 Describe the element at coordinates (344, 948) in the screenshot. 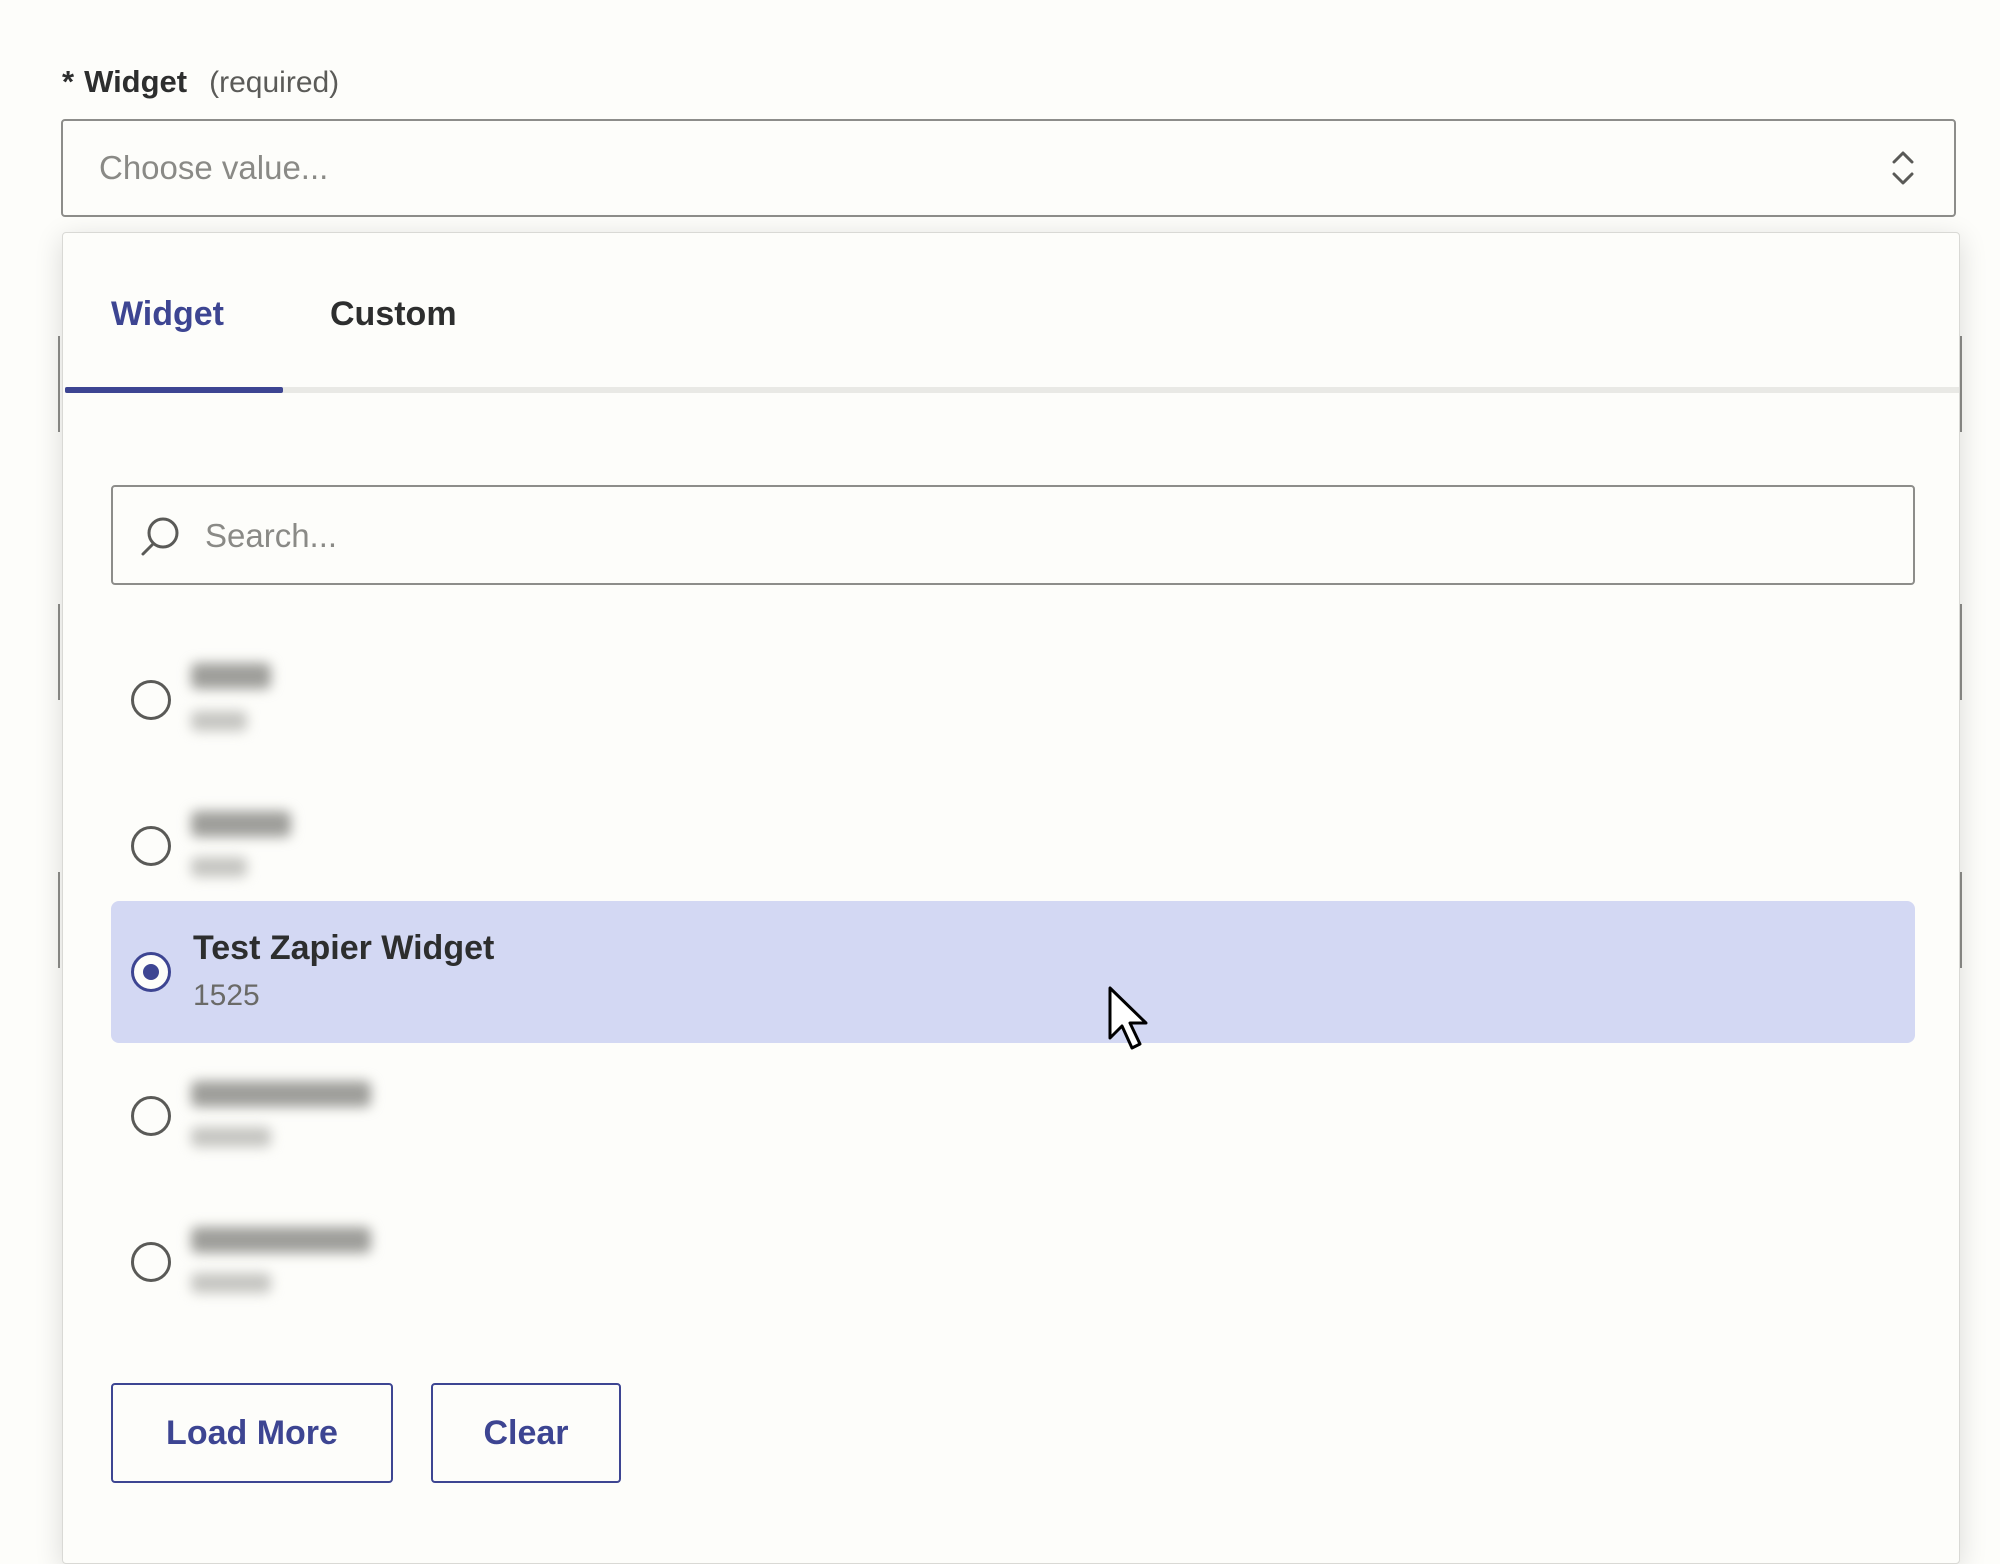

I see `option-title: Test Zapier Widget` at that location.